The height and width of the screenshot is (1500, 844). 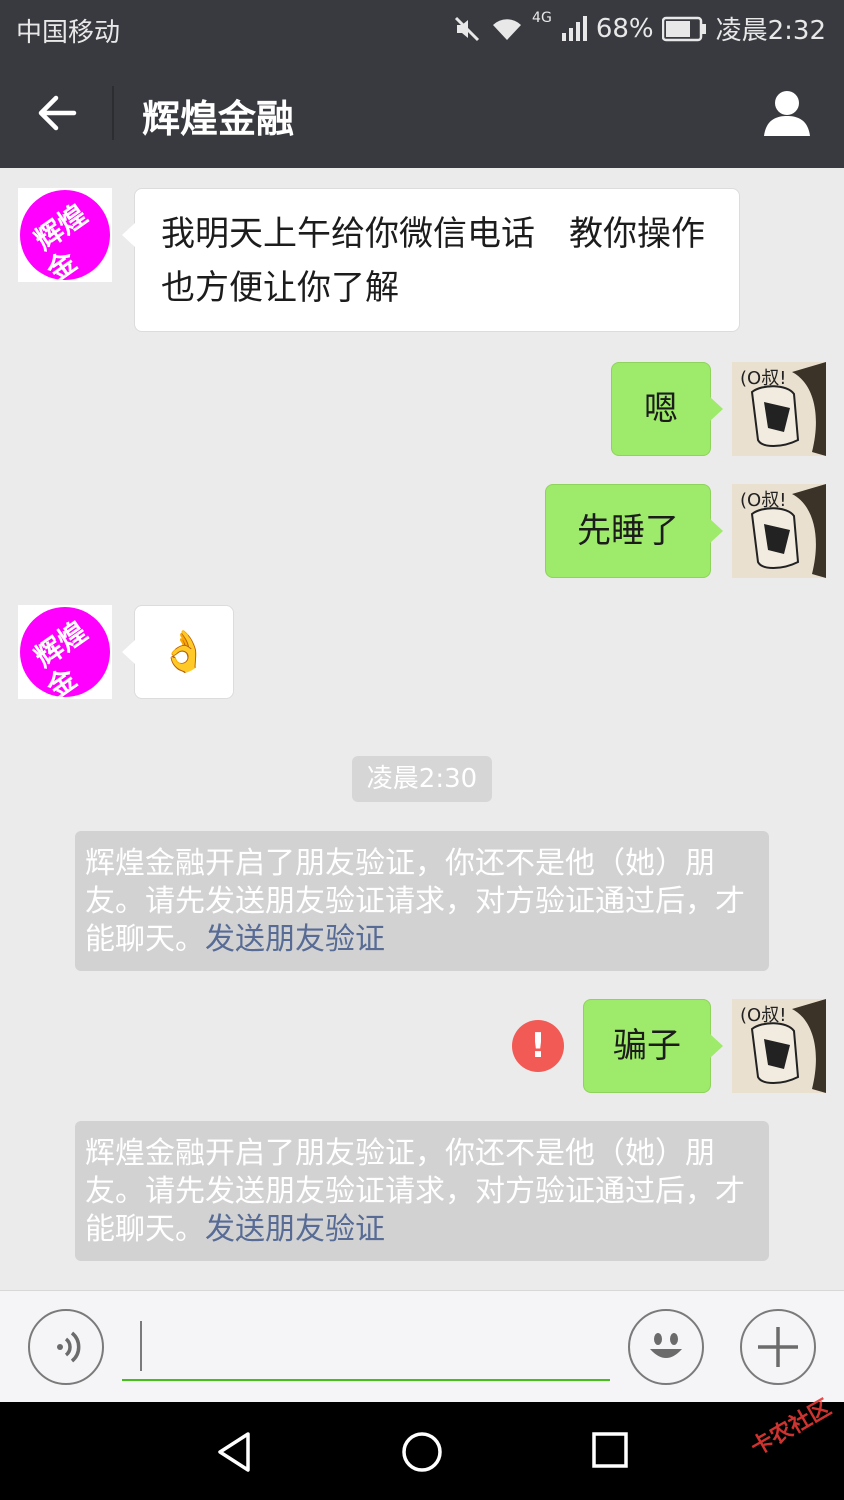 I want to click on ok-hand-emoji: 👌, so click(x=184, y=652).